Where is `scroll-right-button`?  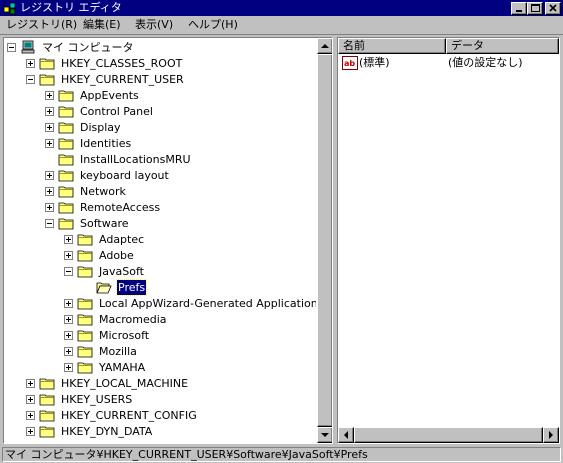 scroll-right-button is located at coordinates (551, 435).